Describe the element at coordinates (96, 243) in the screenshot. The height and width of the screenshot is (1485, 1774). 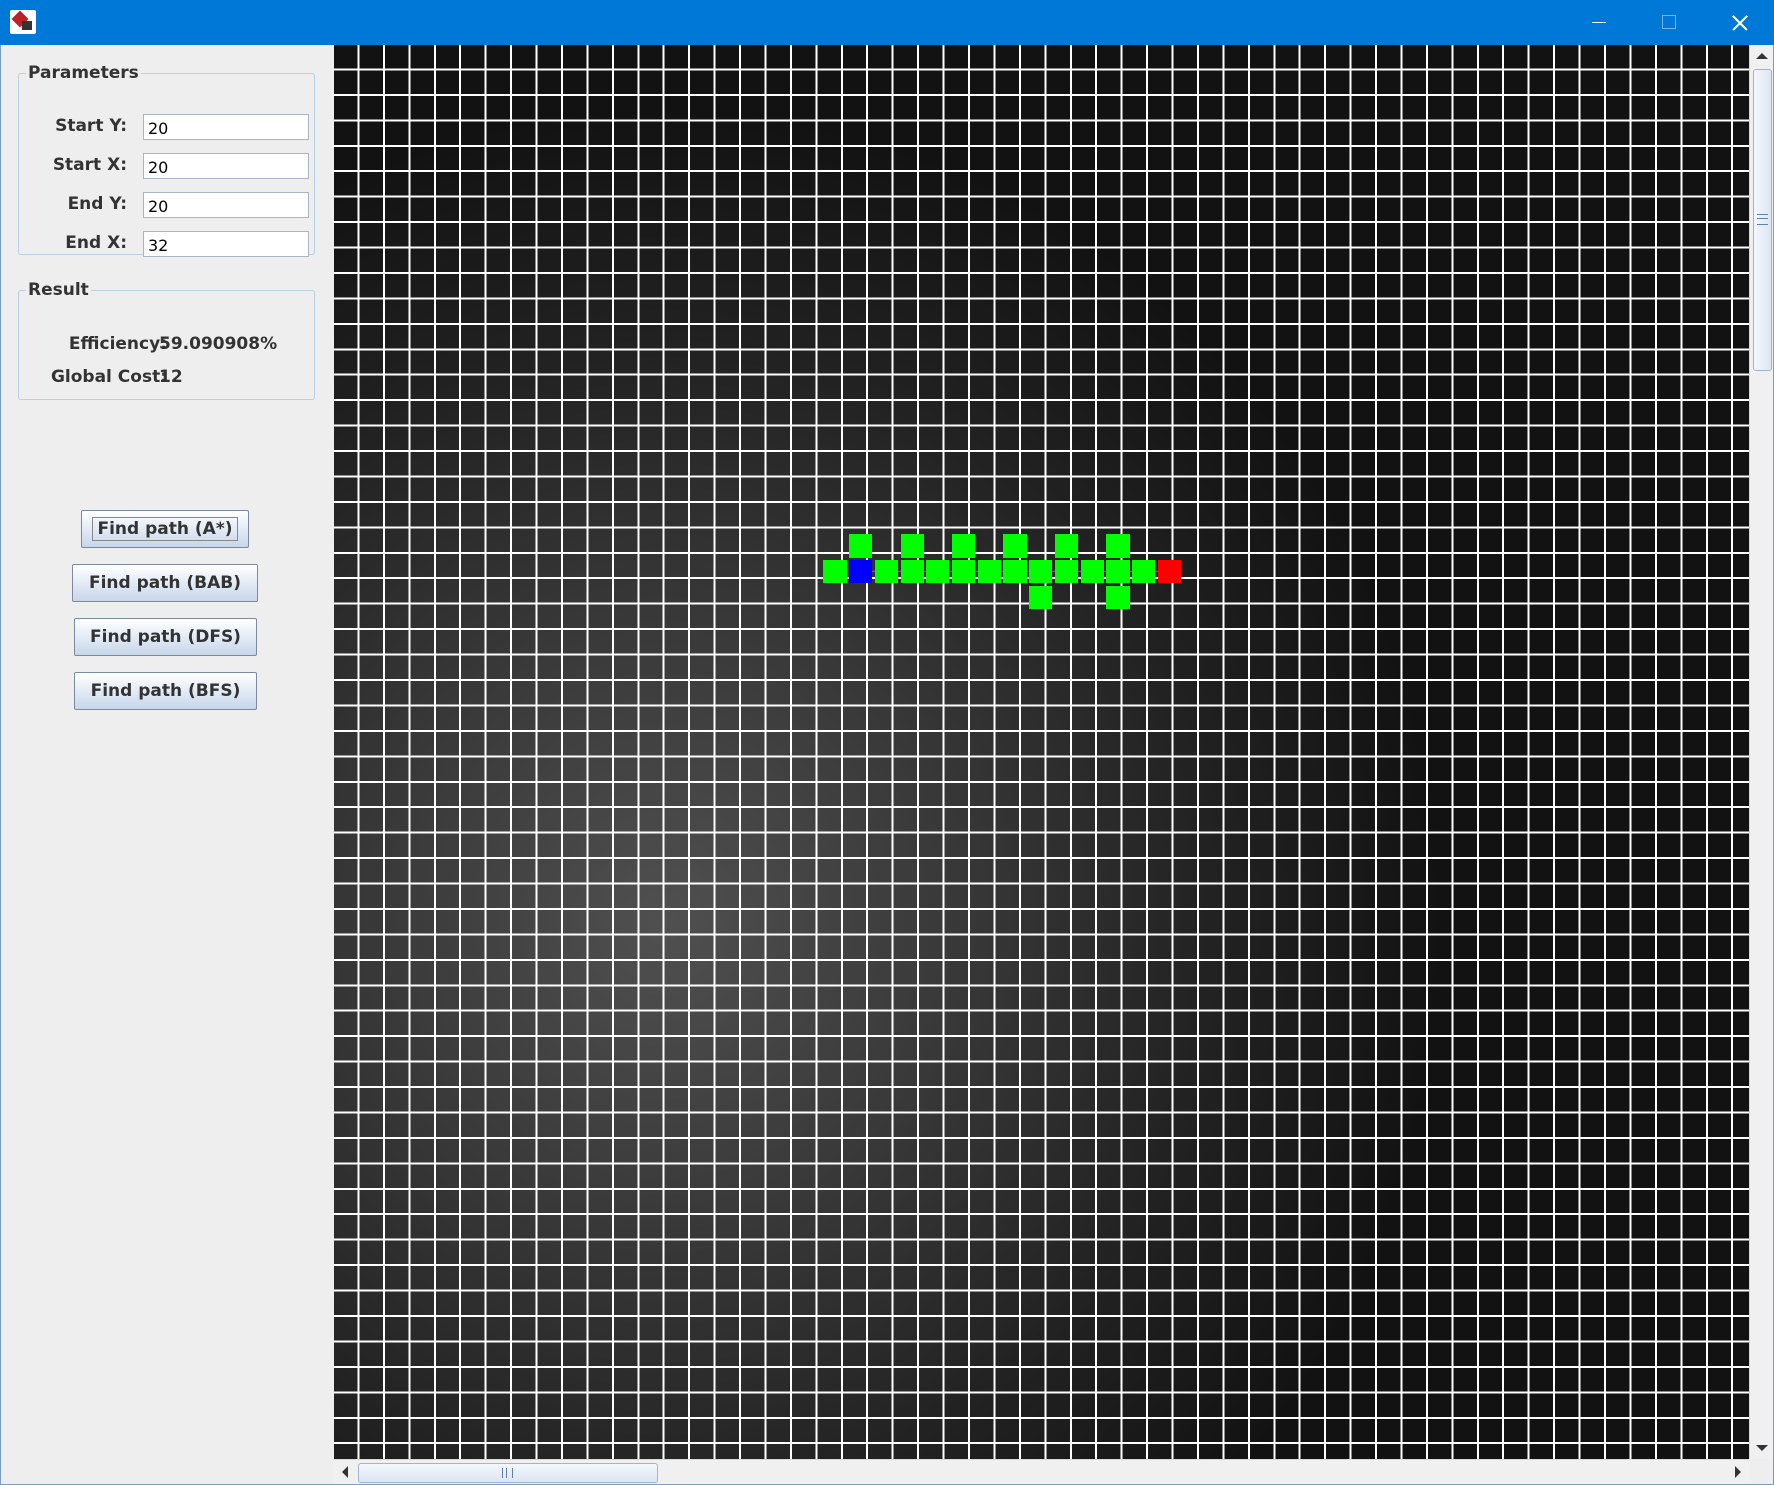
I see `end-x-label: End X:` at that location.